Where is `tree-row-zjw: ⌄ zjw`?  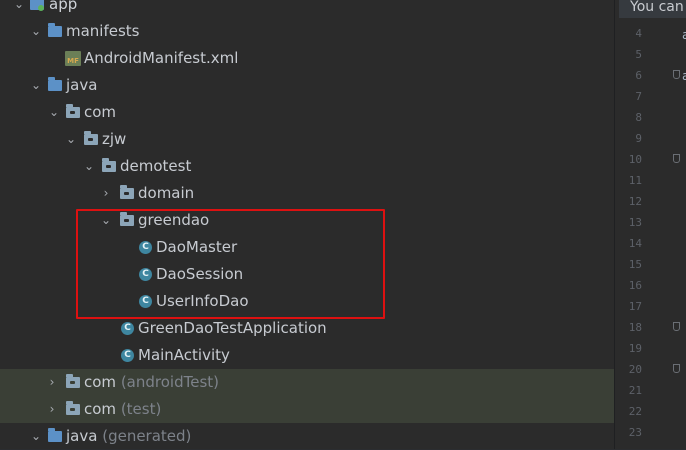 tree-row-zjw: ⌄ zjw is located at coordinates (307, 139).